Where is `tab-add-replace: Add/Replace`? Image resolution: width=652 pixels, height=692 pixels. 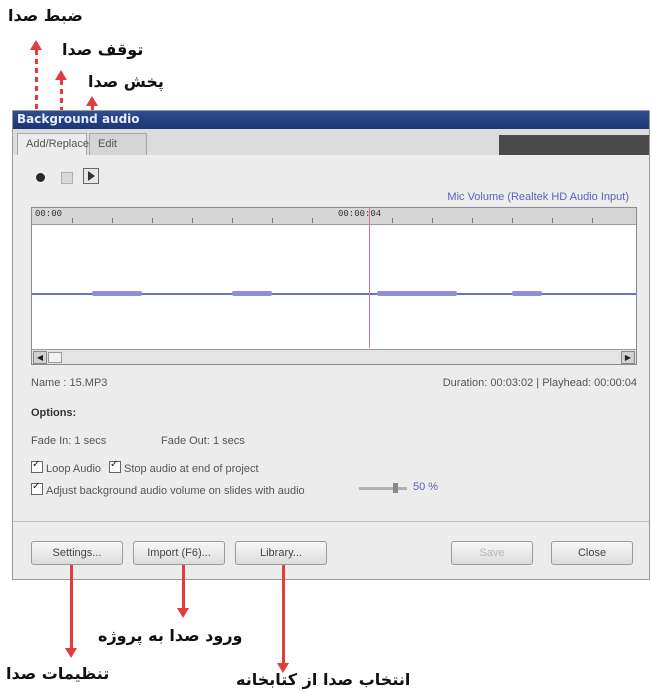 tab-add-replace: Add/Replace is located at coordinates (53, 144).